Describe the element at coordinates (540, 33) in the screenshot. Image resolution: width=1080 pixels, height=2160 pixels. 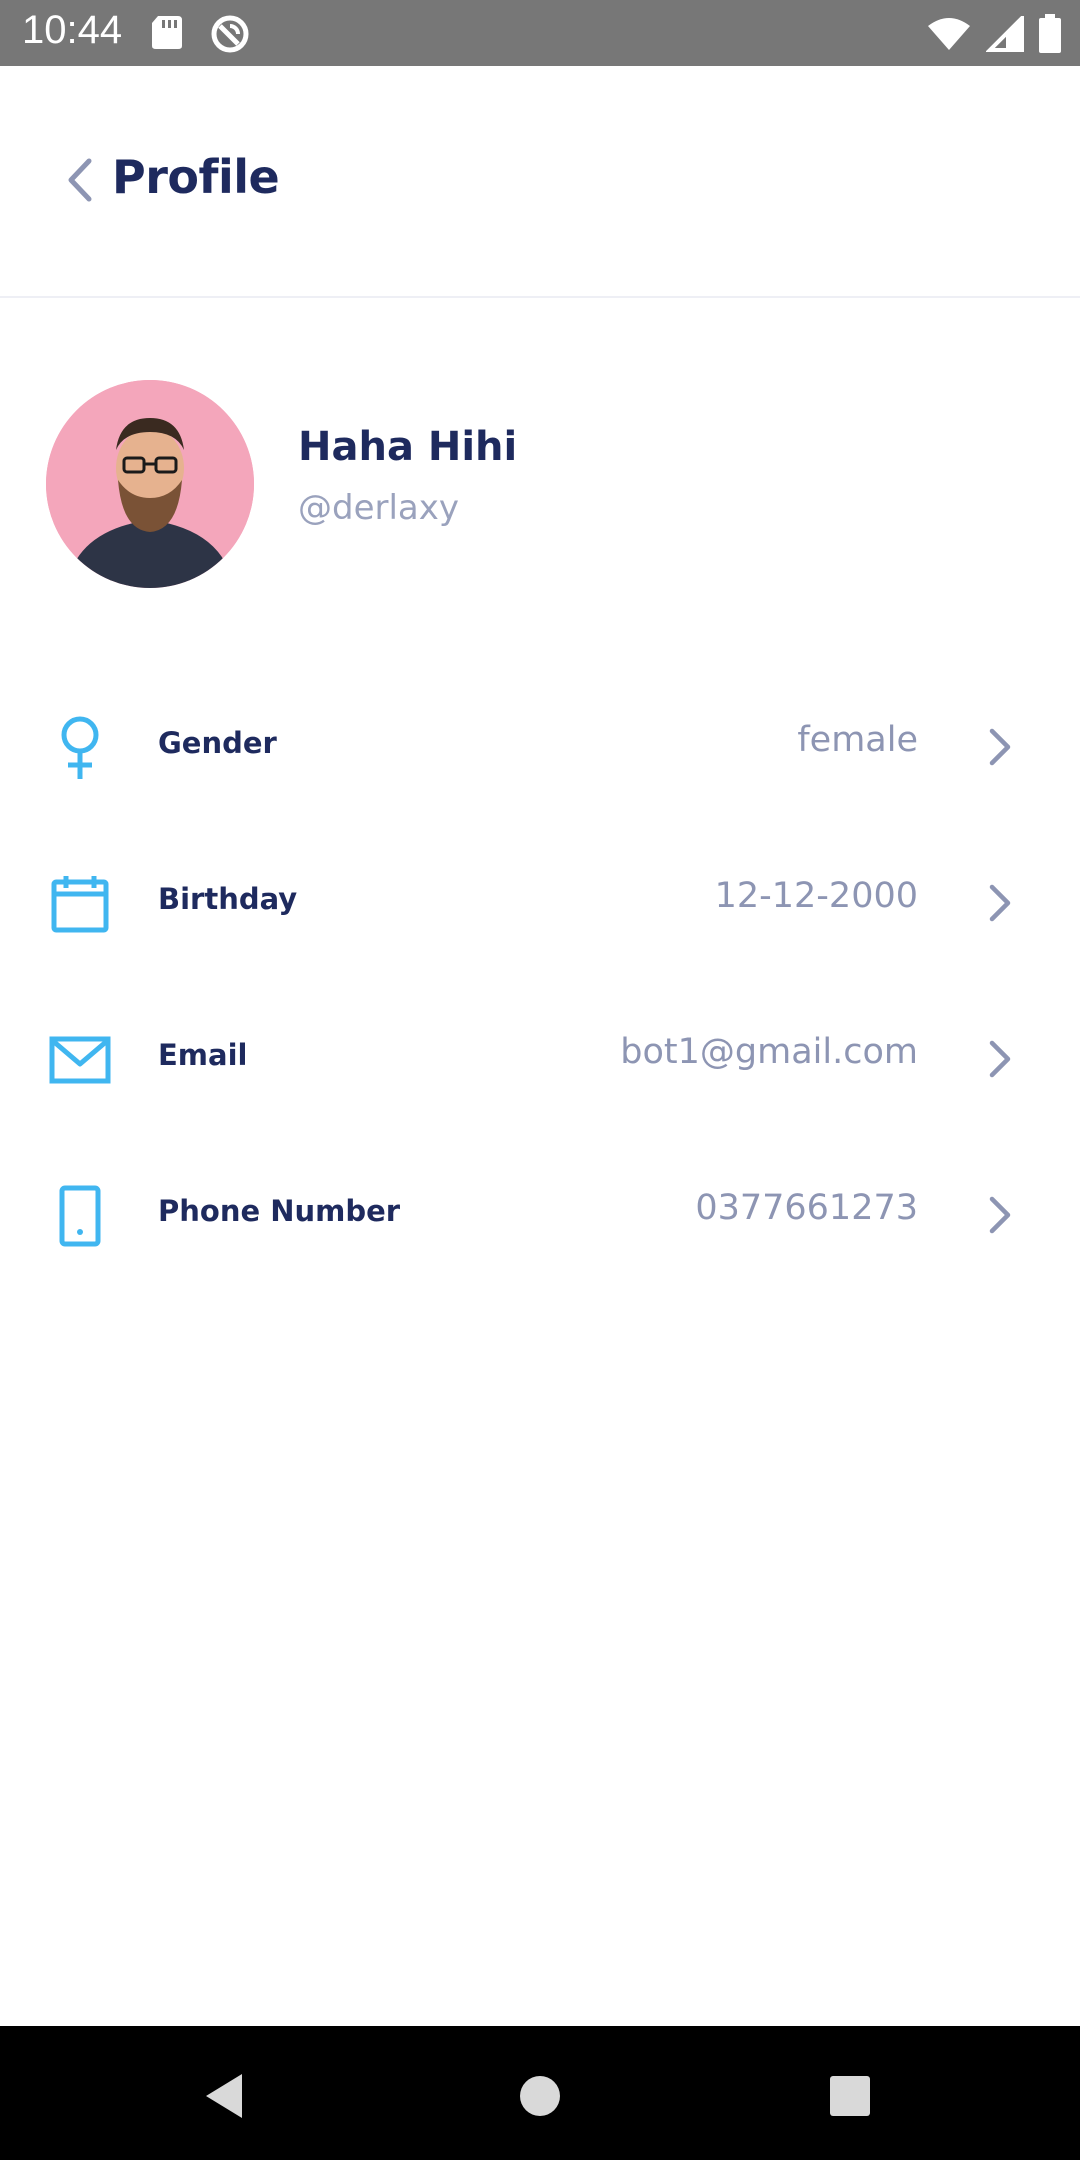
I see `status-bar: 10:44` at that location.